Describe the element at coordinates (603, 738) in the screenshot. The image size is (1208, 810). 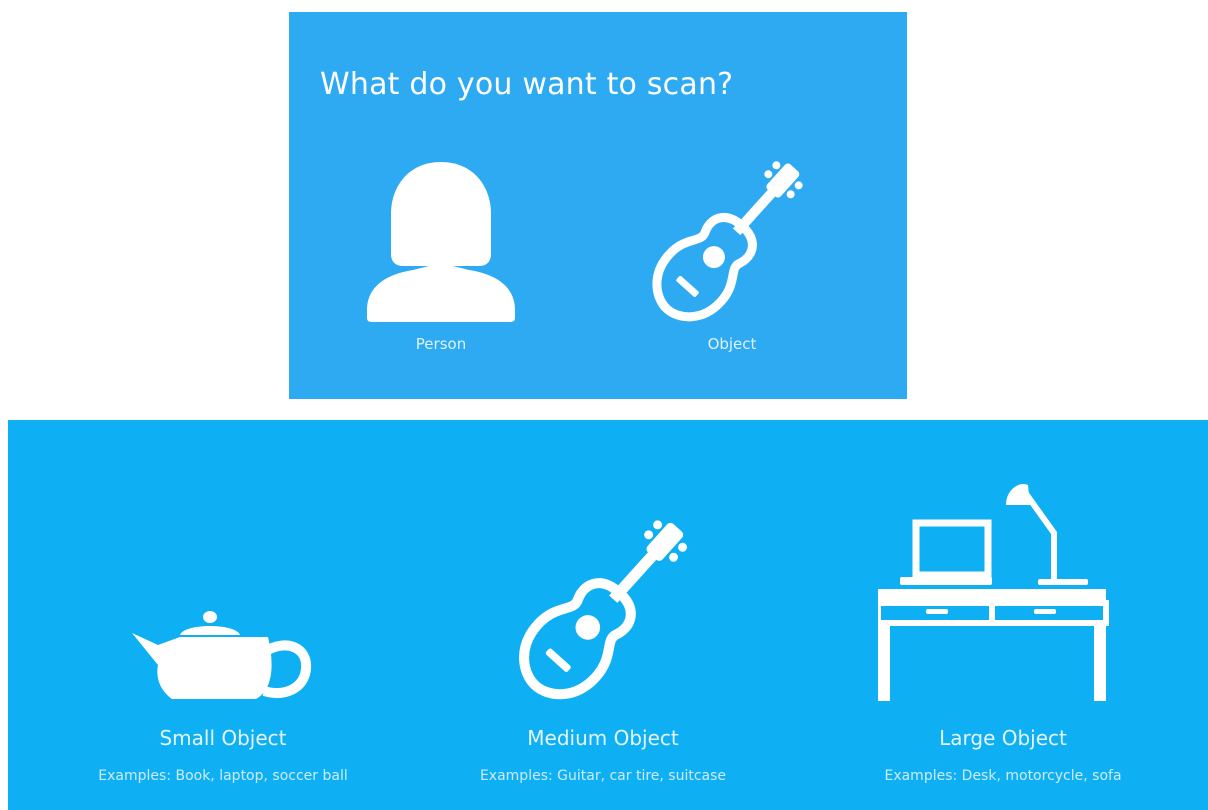
I see `medium-object-title: Medium Object` at that location.